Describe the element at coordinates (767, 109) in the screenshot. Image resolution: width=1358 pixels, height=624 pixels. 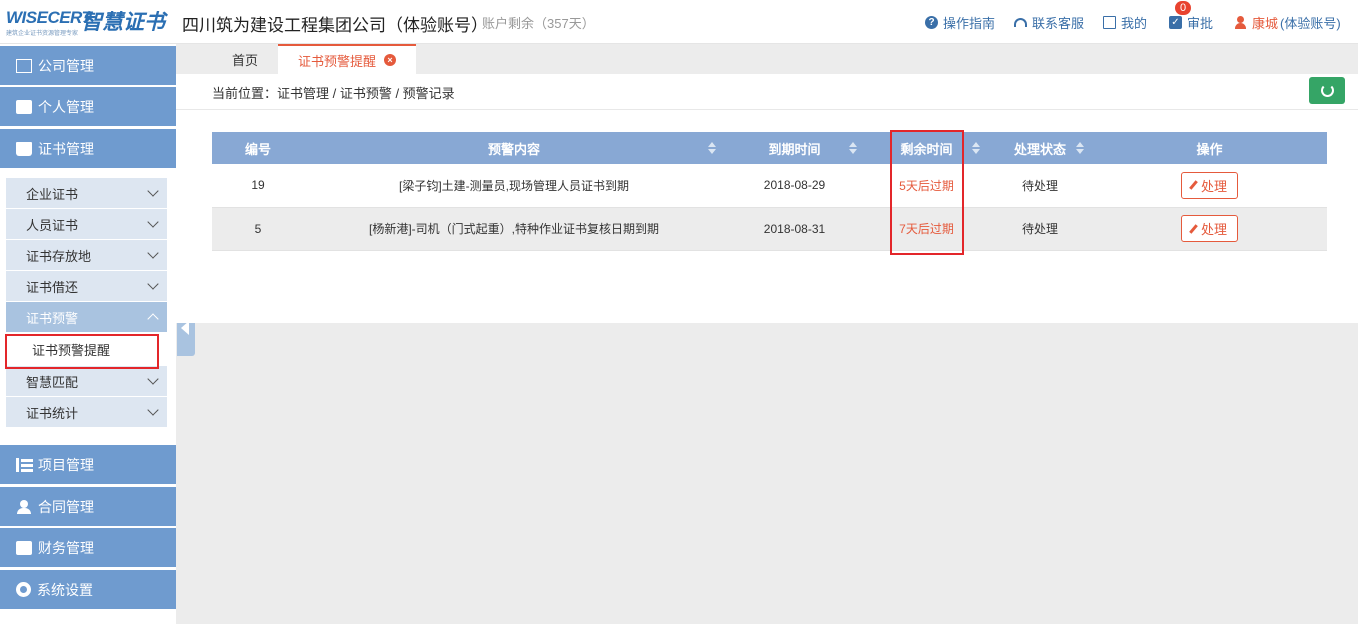
I see `divider` at that location.